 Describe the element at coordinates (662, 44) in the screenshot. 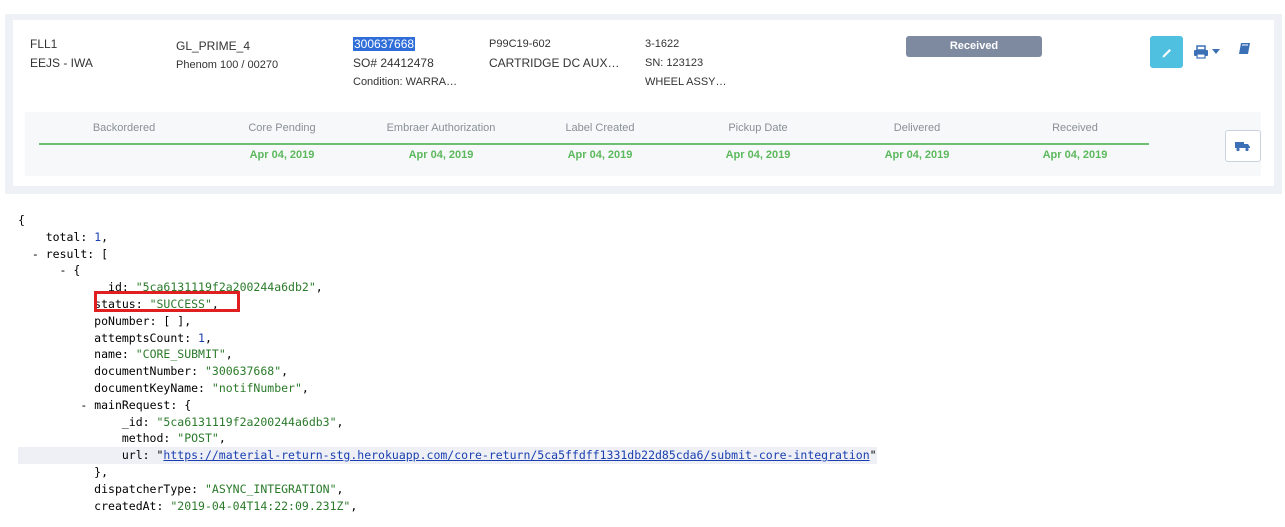

I see `item-code: 3-1622` at that location.